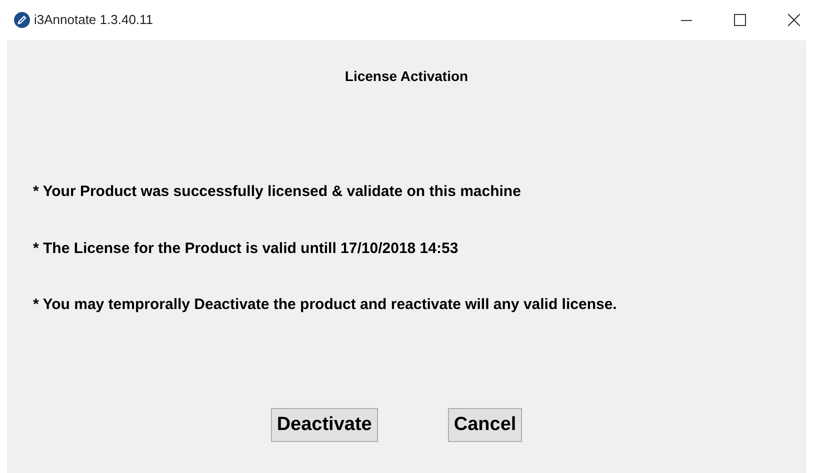 This screenshot has height=473, width=813. Describe the element at coordinates (246, 248) in the screenshot. I see `message-text: * The License for the Product is valid untill 17/10/2018 14:53` at that location.